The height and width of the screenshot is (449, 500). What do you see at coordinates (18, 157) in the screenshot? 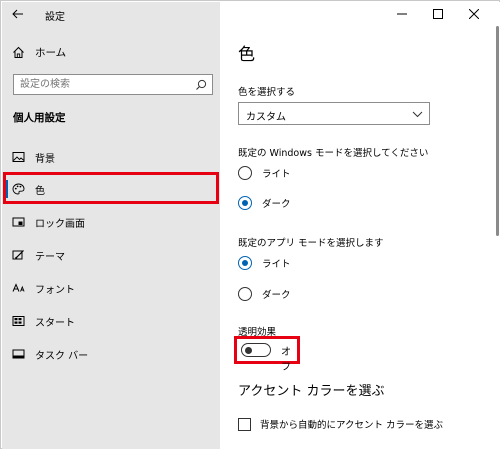
I see `picture-icon` at bounding box center [18, 157].